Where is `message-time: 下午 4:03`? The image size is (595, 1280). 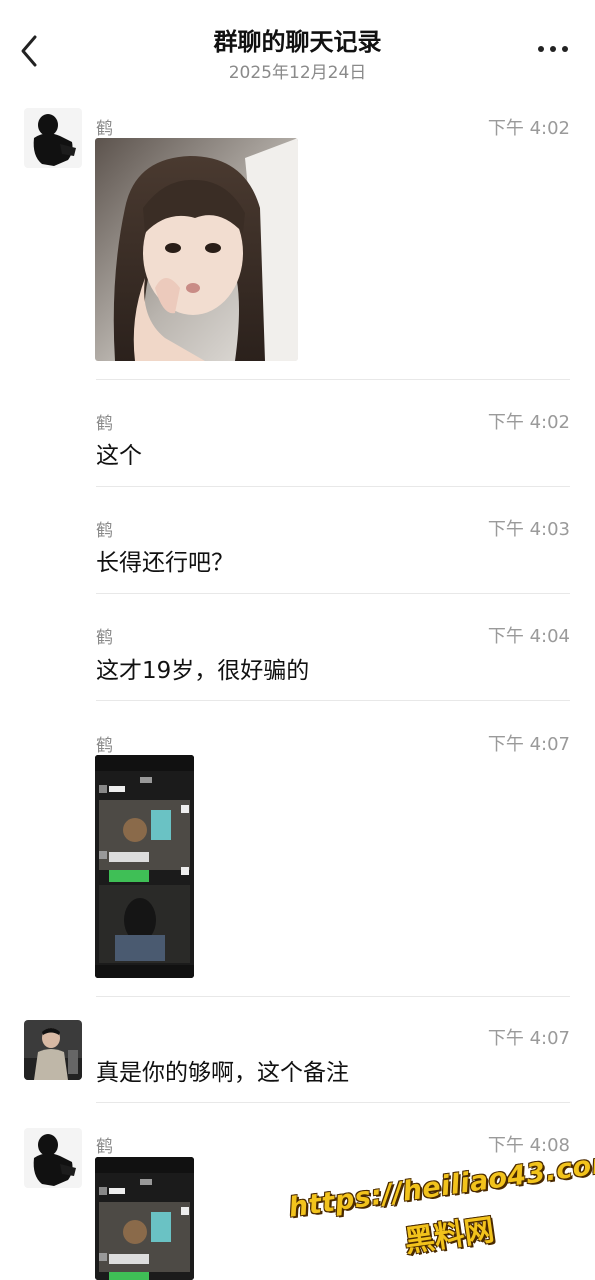
message-time: 下午 4:03 is located at coordinates (528, 529).